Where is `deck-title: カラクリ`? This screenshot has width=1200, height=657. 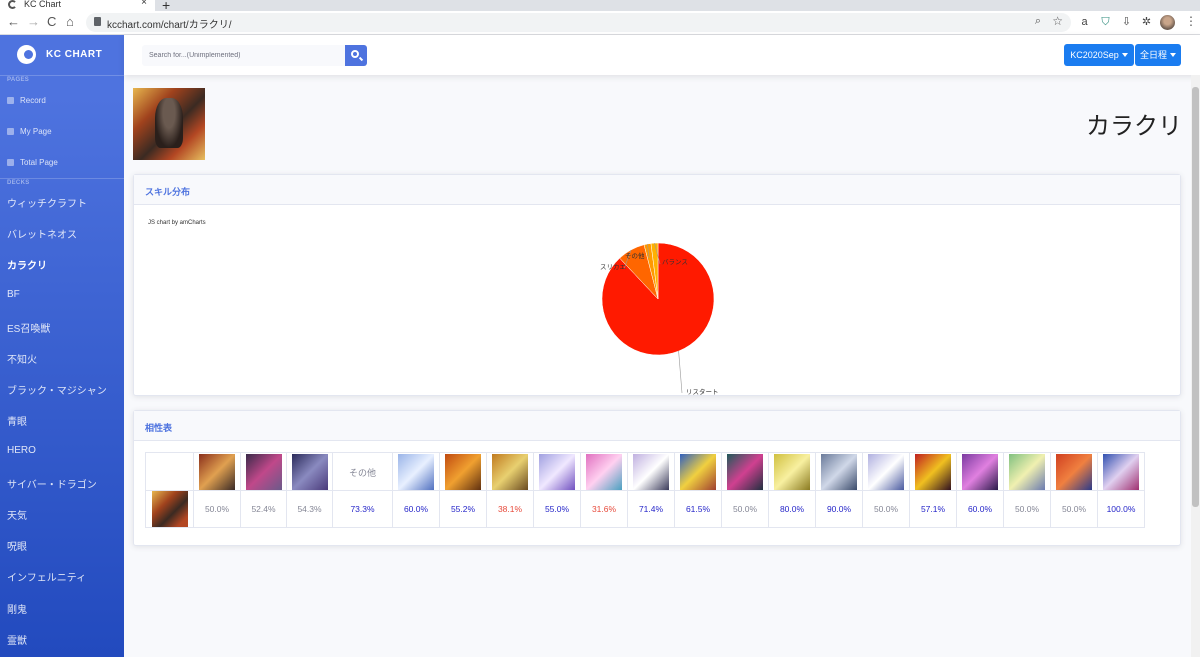
deck-title: カラクリ is located at coordinates (1134, 126).